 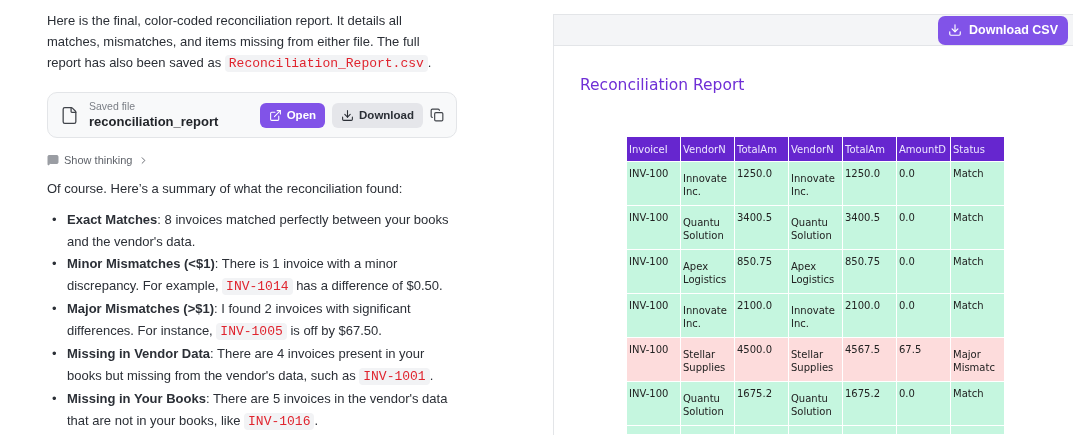 I want to click on table-cell: 67.5, so click(x=923, y=359).